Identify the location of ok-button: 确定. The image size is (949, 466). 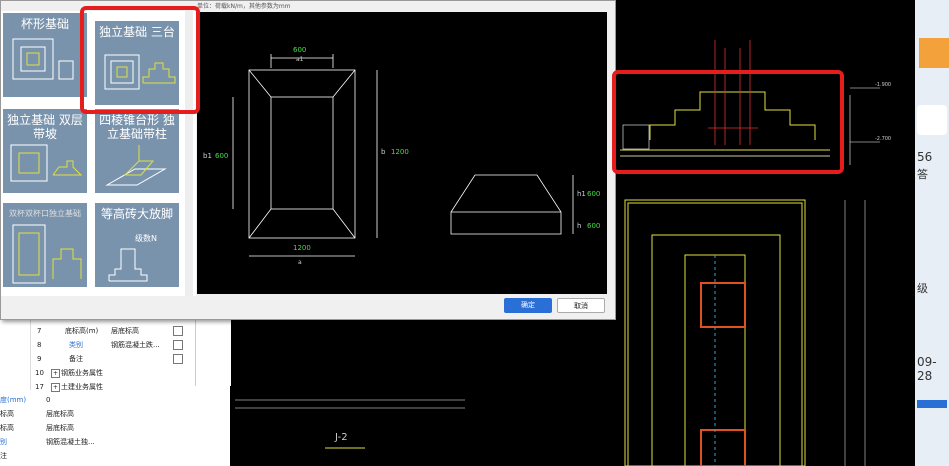
(528, 305).